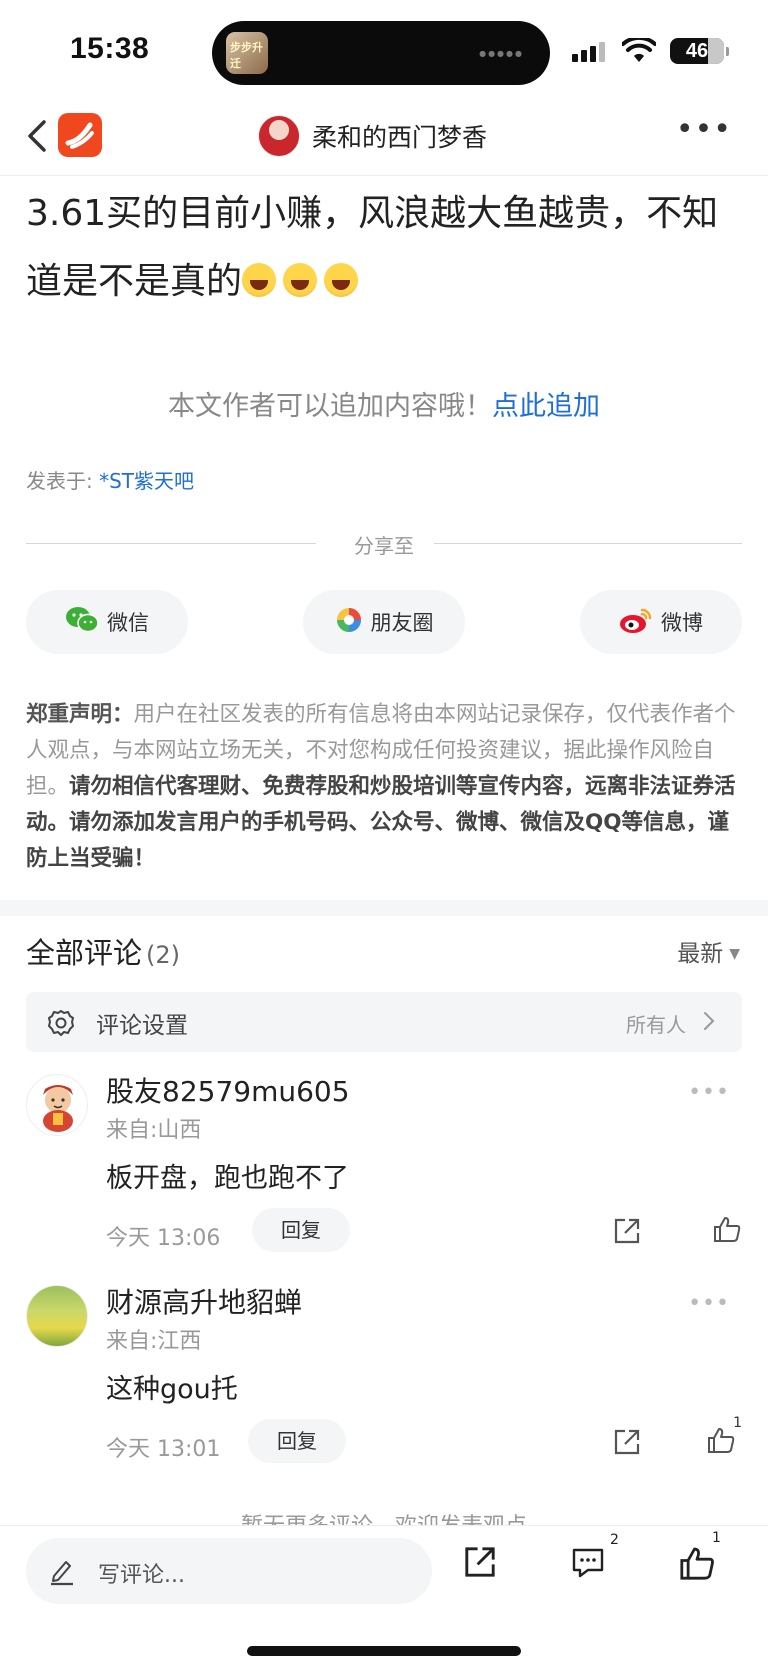  I want to click on app-logo-icon, so click(80, 135).